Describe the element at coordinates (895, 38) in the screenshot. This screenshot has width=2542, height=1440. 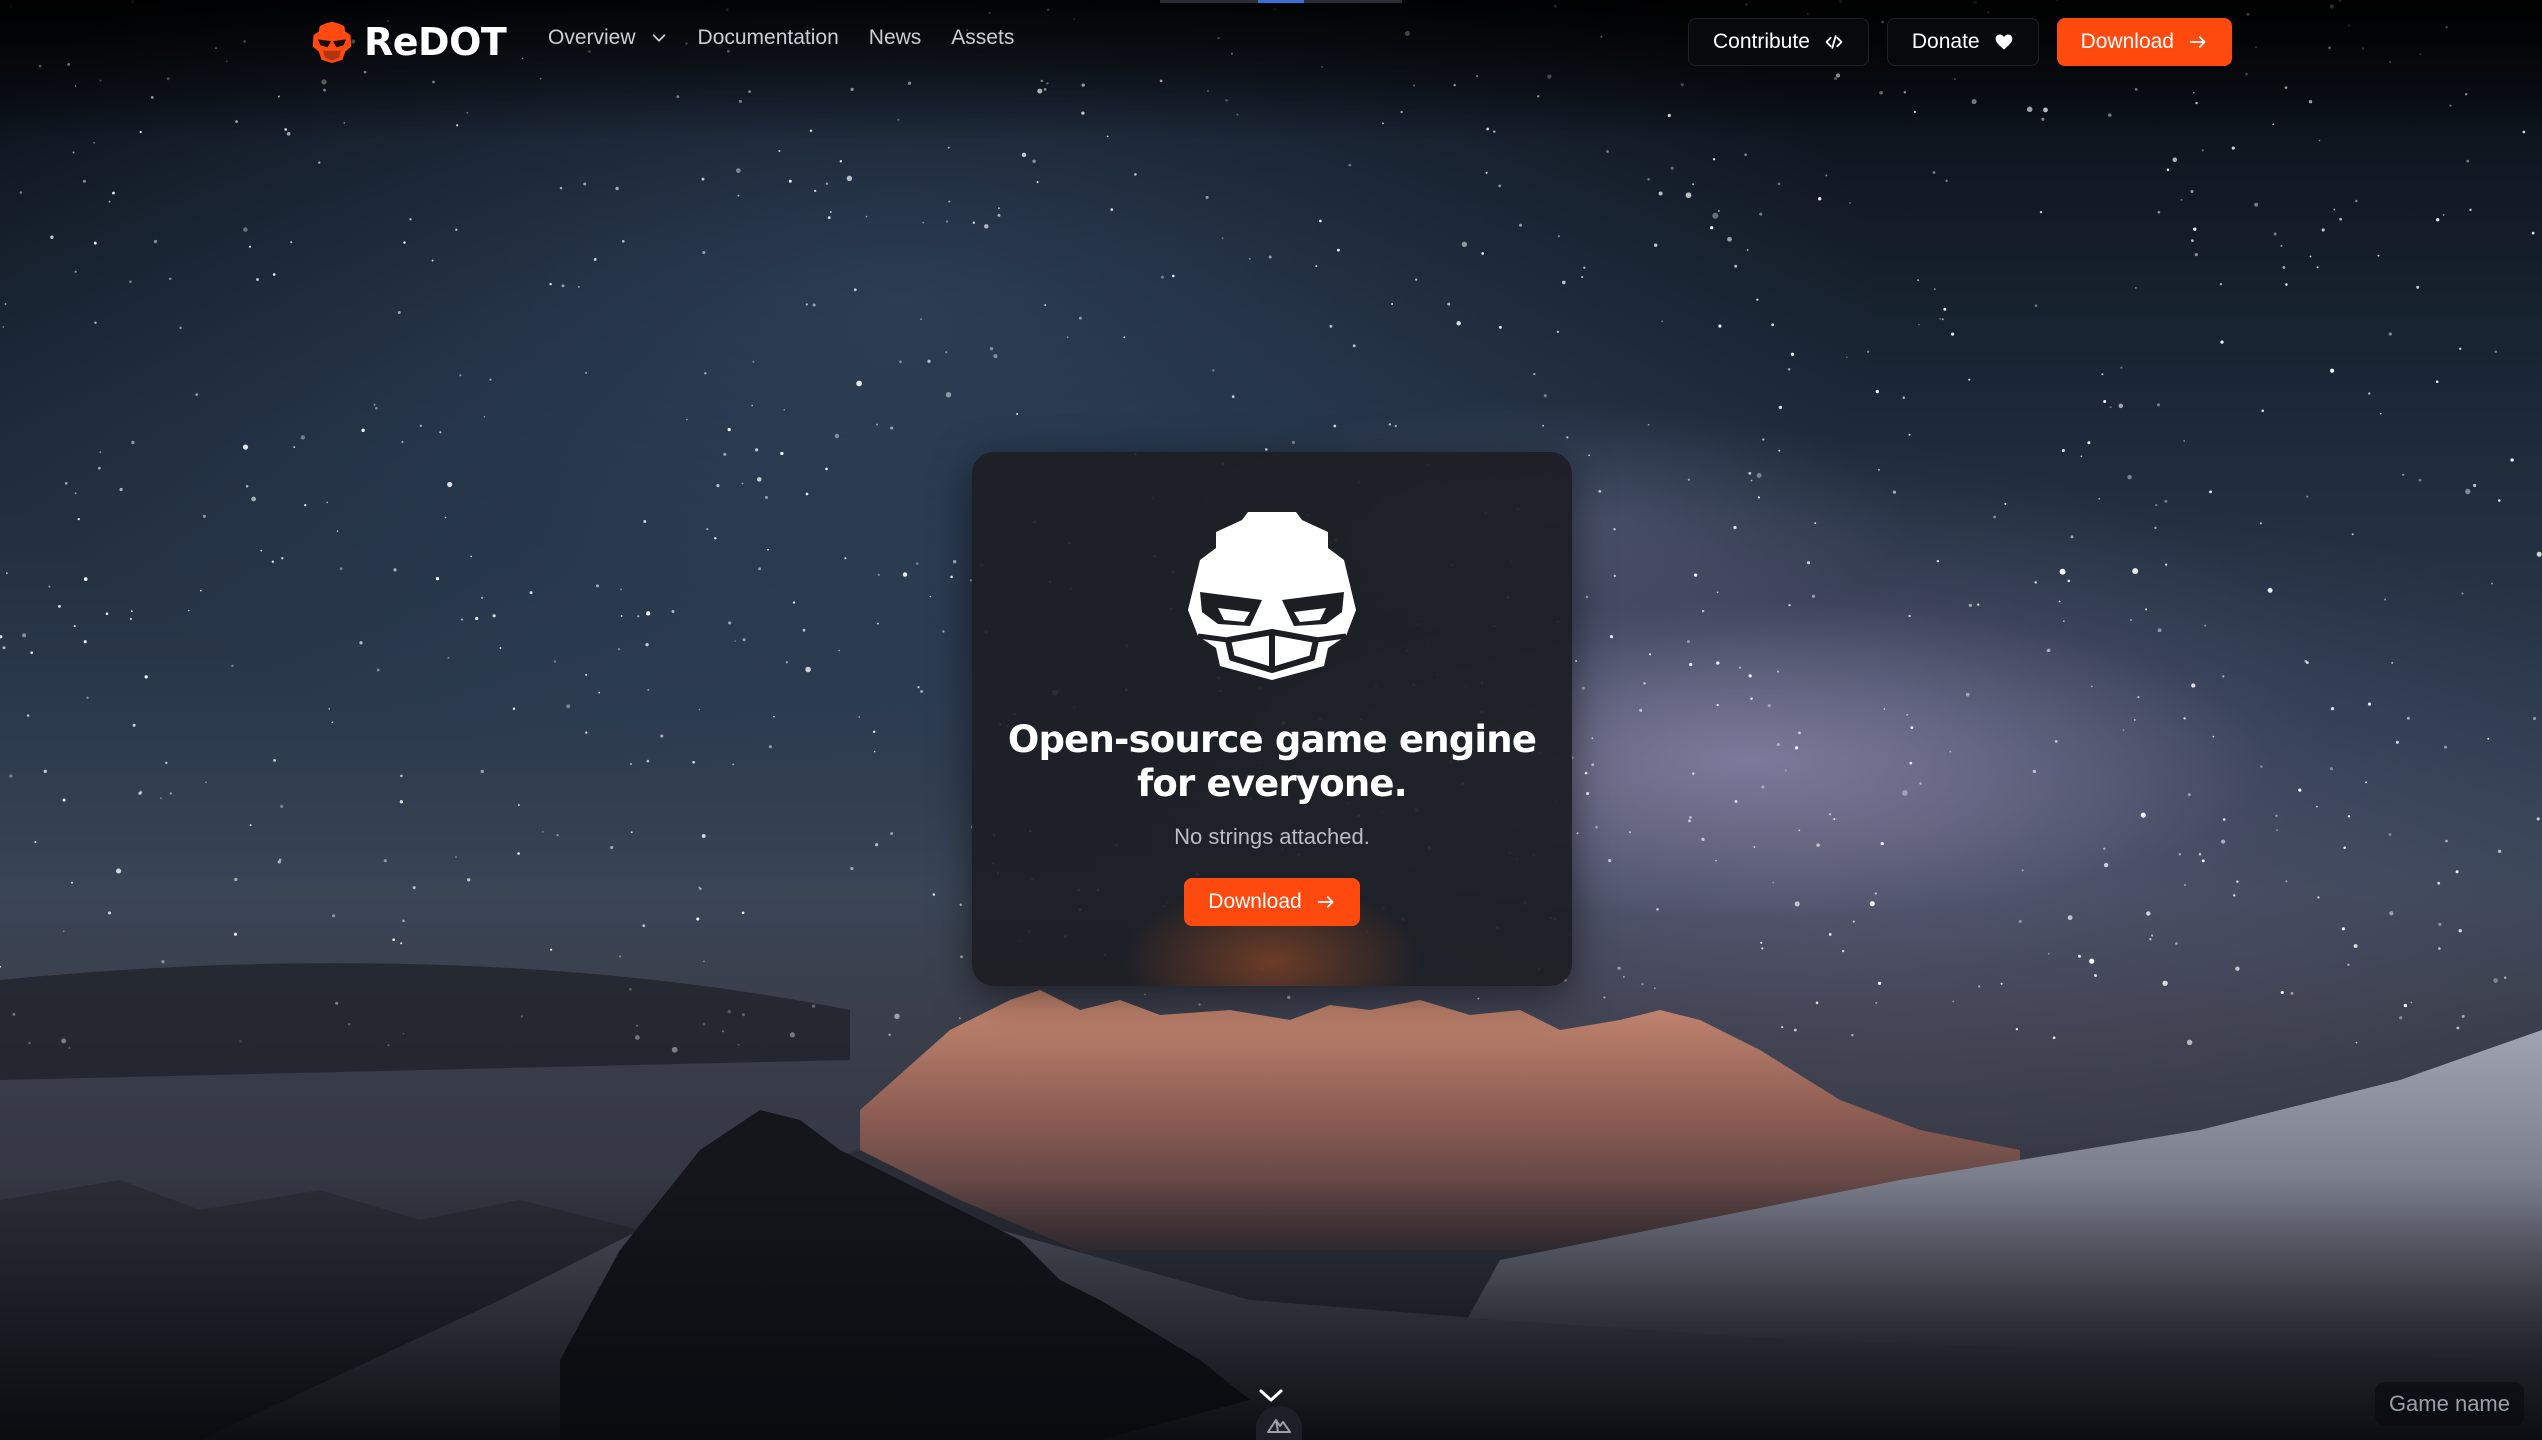
I see `nav-news: News` at that location.